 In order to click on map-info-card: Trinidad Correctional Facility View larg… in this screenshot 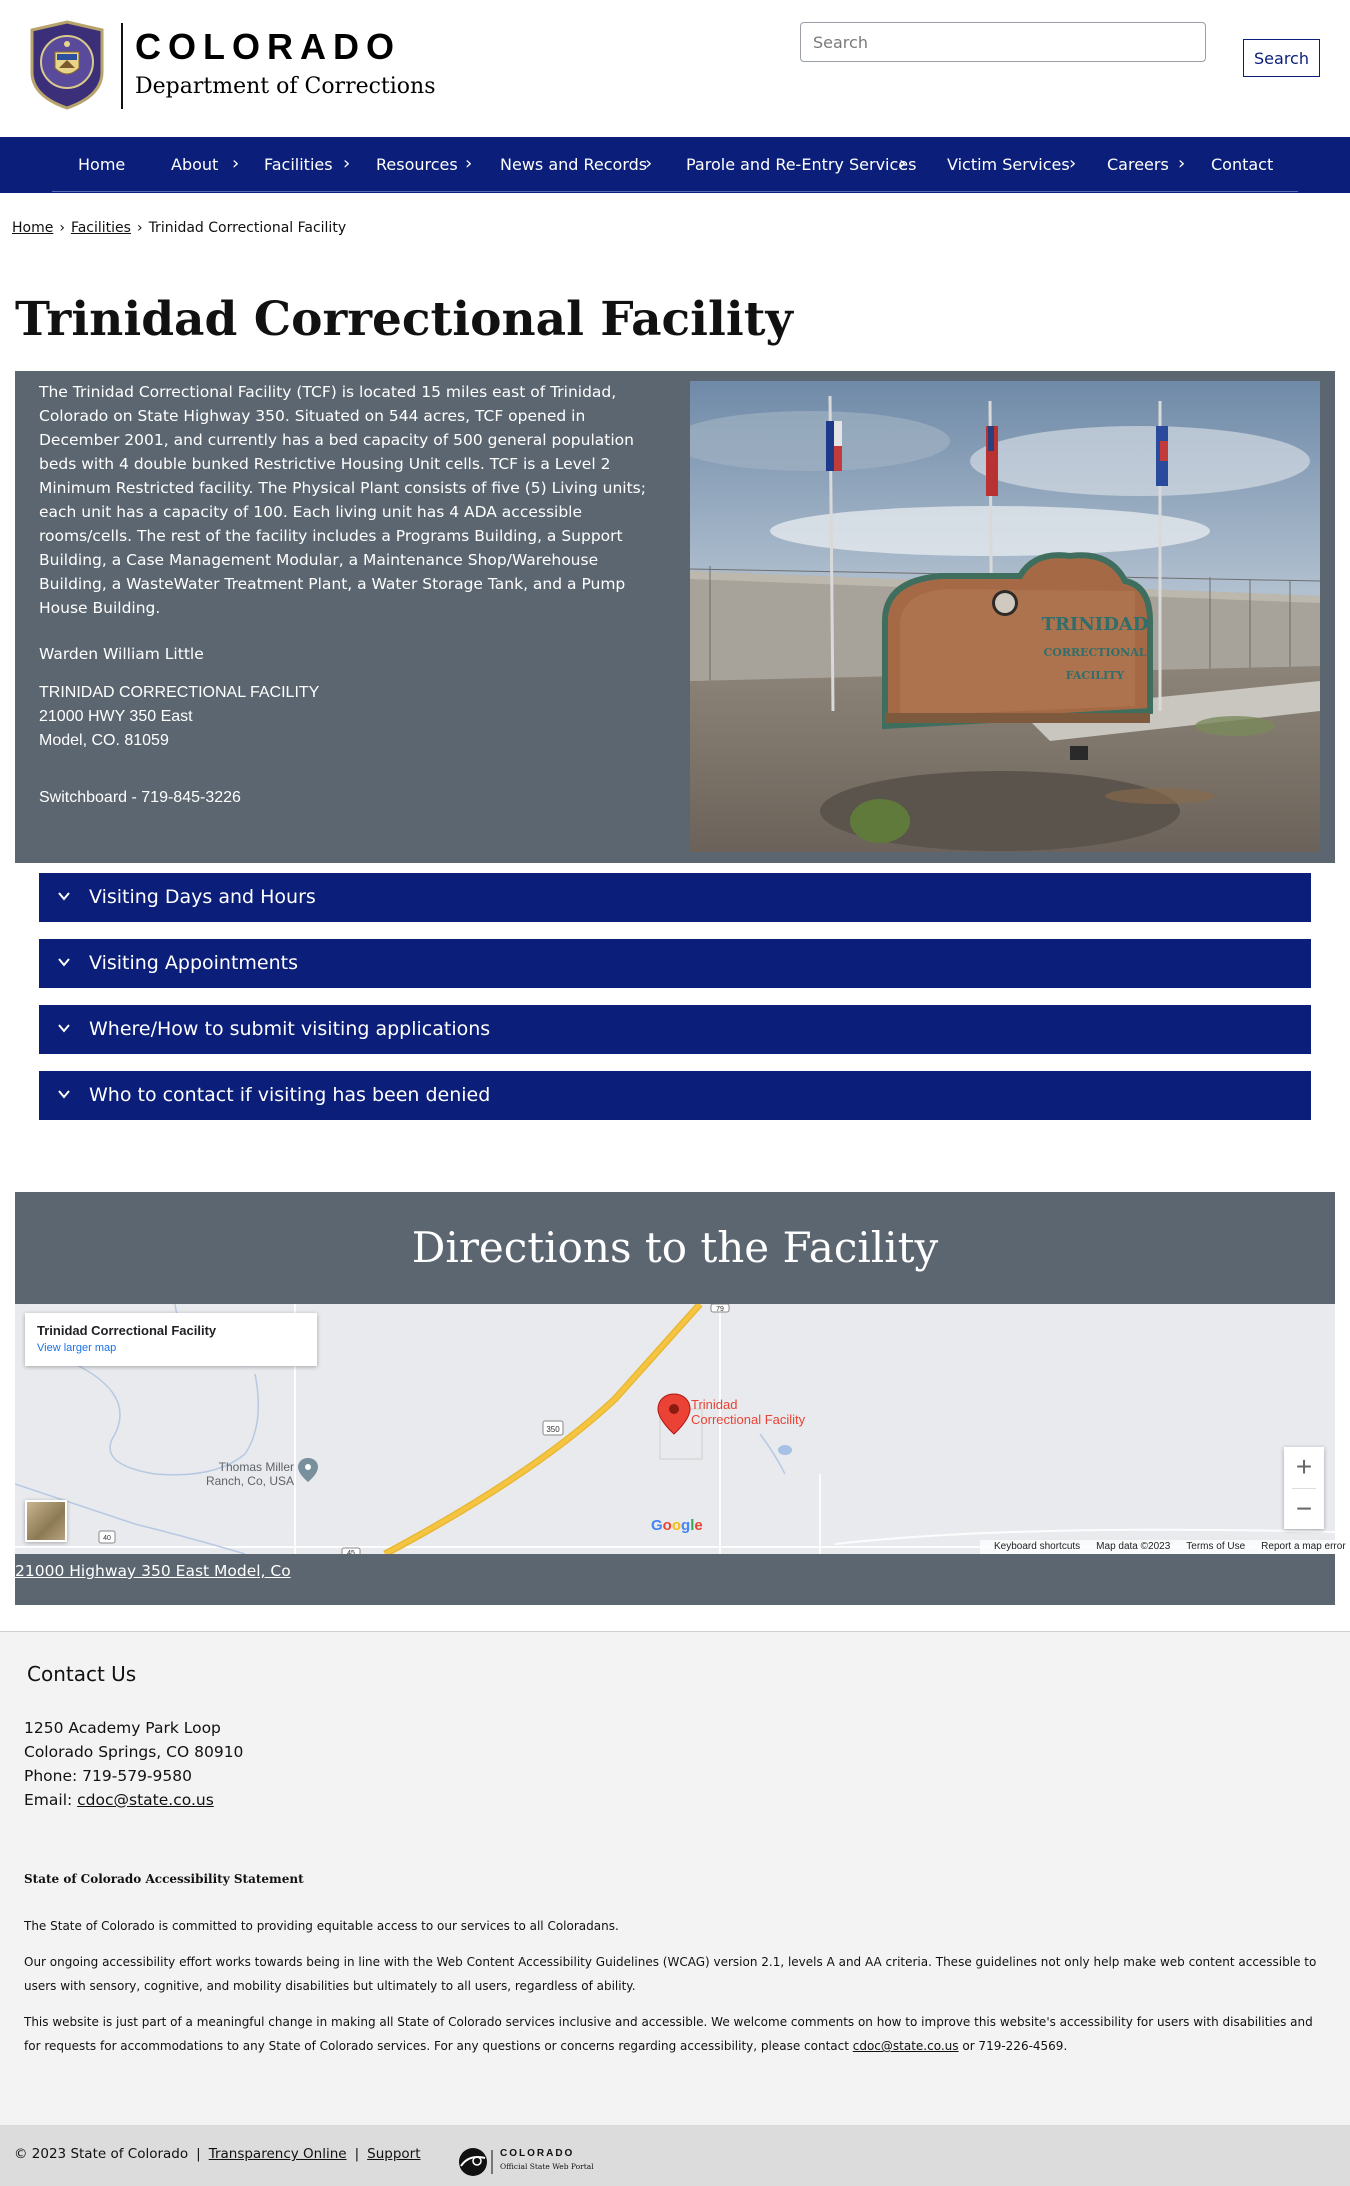, I will do `click(171, 1339)`.